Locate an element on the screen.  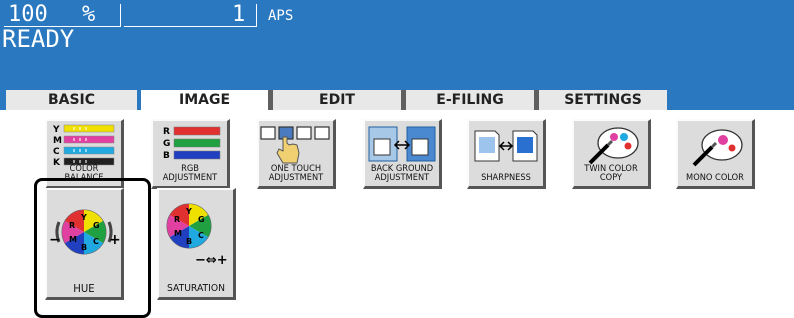
saturation-label: SATURATION is located at coordinates (195, 288).